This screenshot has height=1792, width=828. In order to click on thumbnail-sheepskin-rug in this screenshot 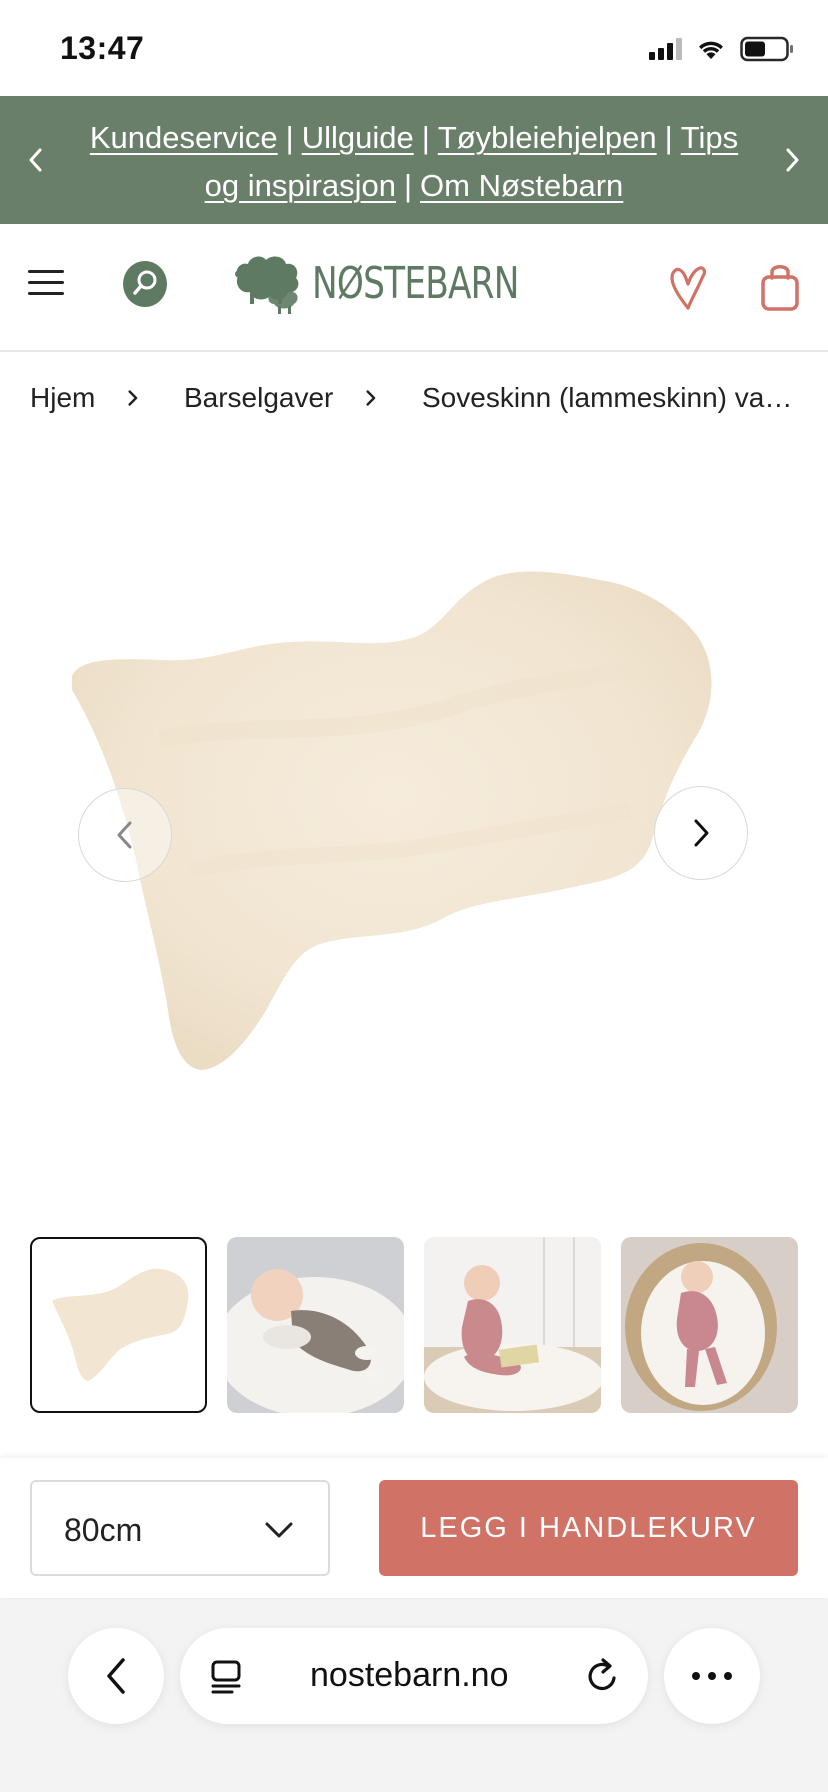, I will do `click(118, 1325)`.